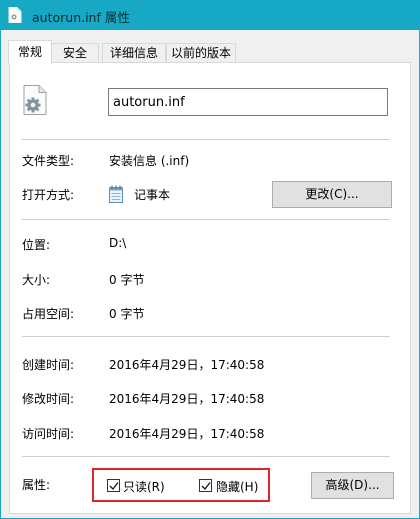 The width and height of the screenshot is (420, 519). I want to click on location-label: 位置:, so click(36, 245).